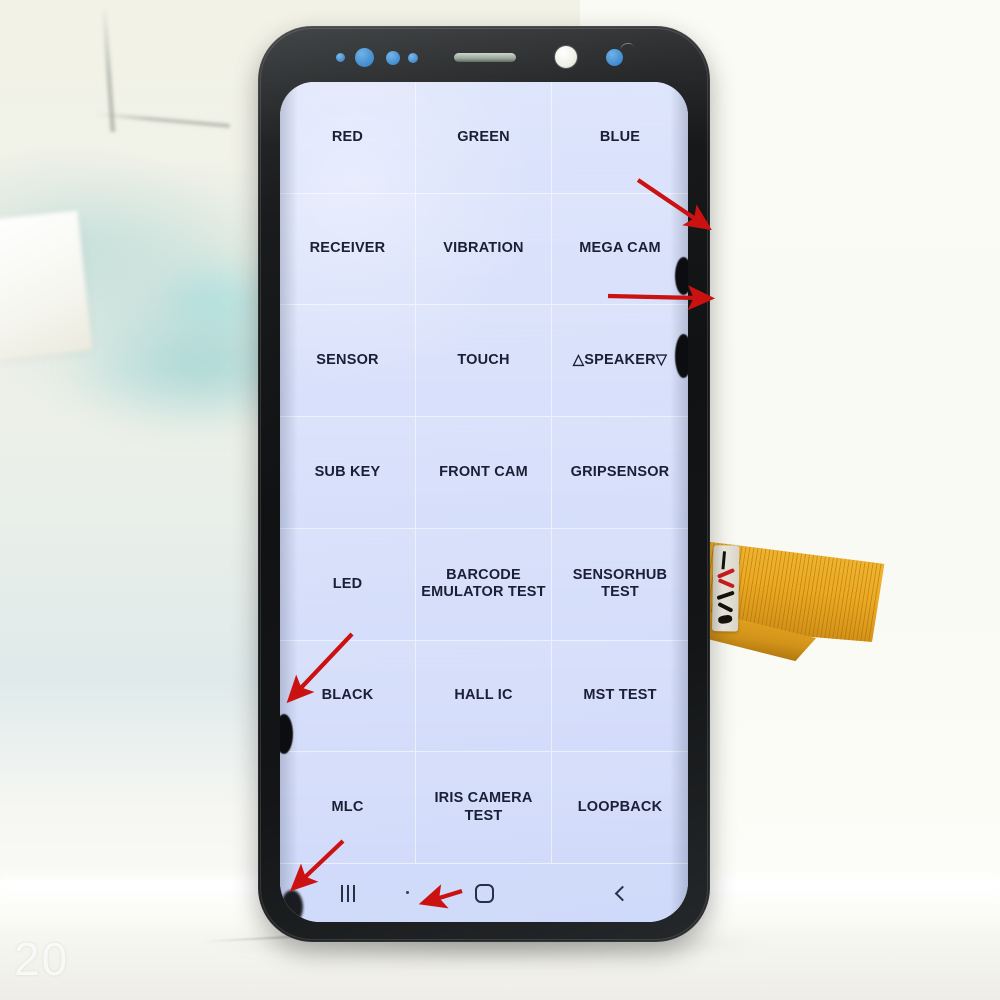 This screenshot has height=1000, width=1000. What do you see at coordinates (348, 584) in the screenshot?
I see `test-button-led: LED` at bounding box center [348, 584].